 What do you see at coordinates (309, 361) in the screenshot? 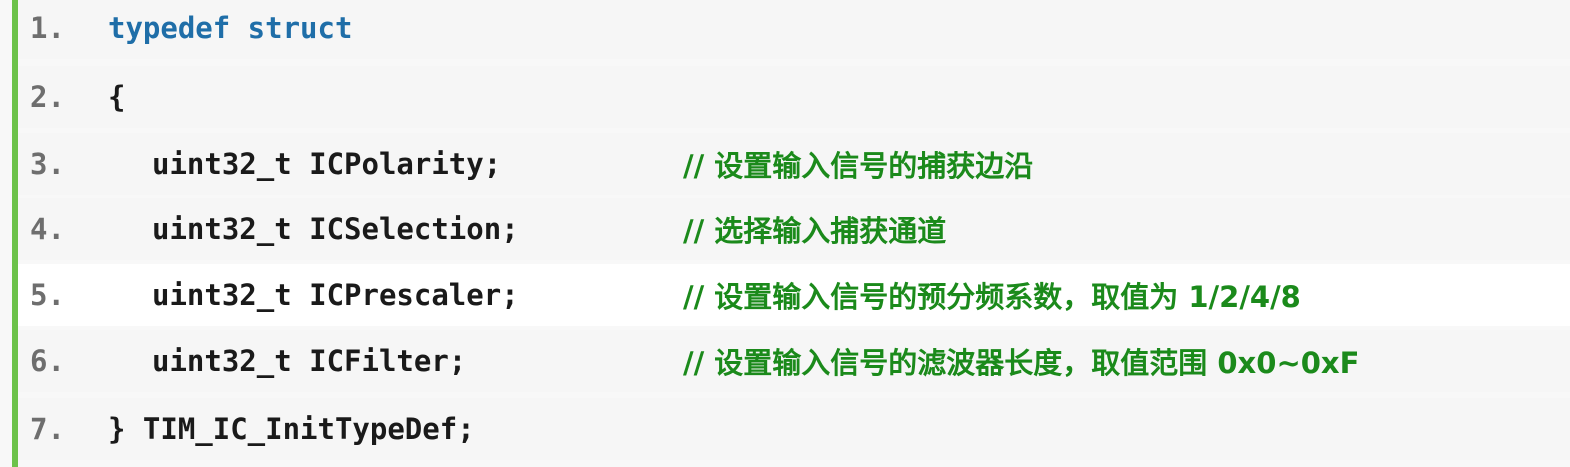
I see `code-token: uint32_t ICFilter;` at bounding box center [309, 361].